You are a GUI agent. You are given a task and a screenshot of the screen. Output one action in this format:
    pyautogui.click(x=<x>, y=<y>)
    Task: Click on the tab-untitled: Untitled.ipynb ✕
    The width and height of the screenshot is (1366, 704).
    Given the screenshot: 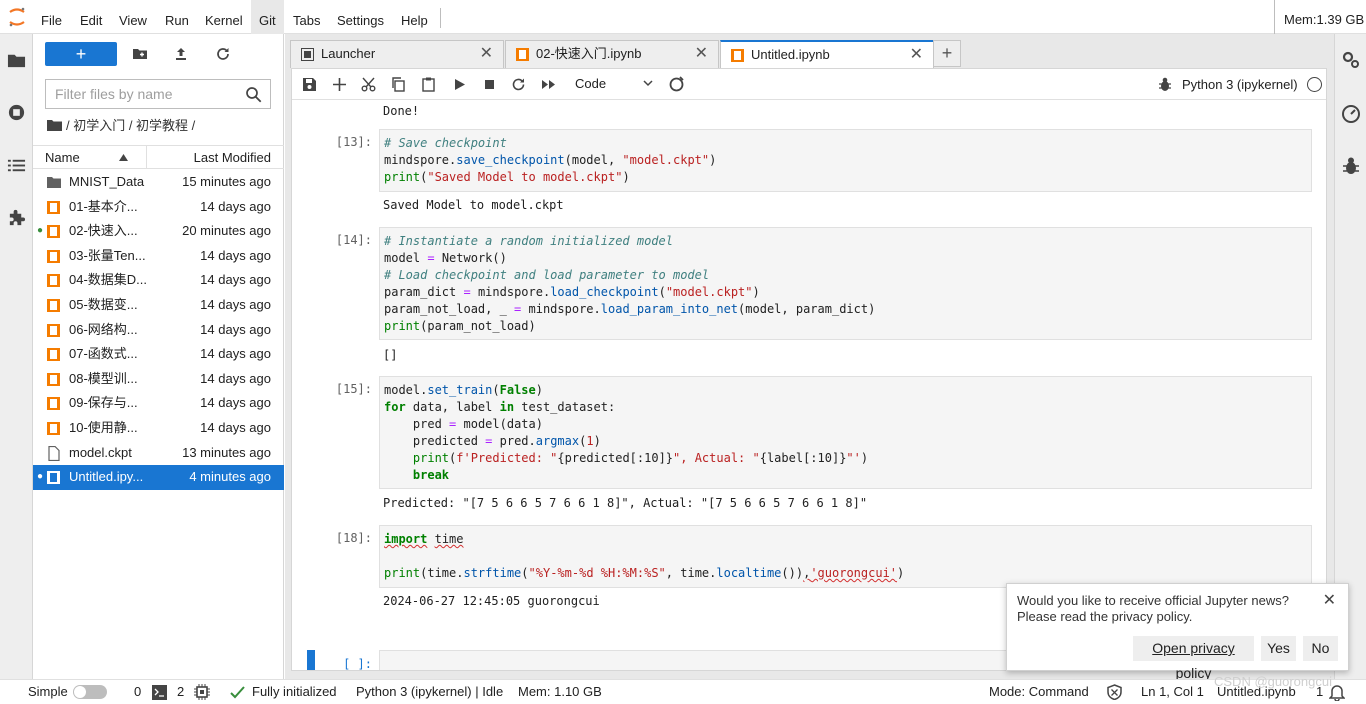 What is the action you would take?
    pyautogui.click(x=827, y=54)
    